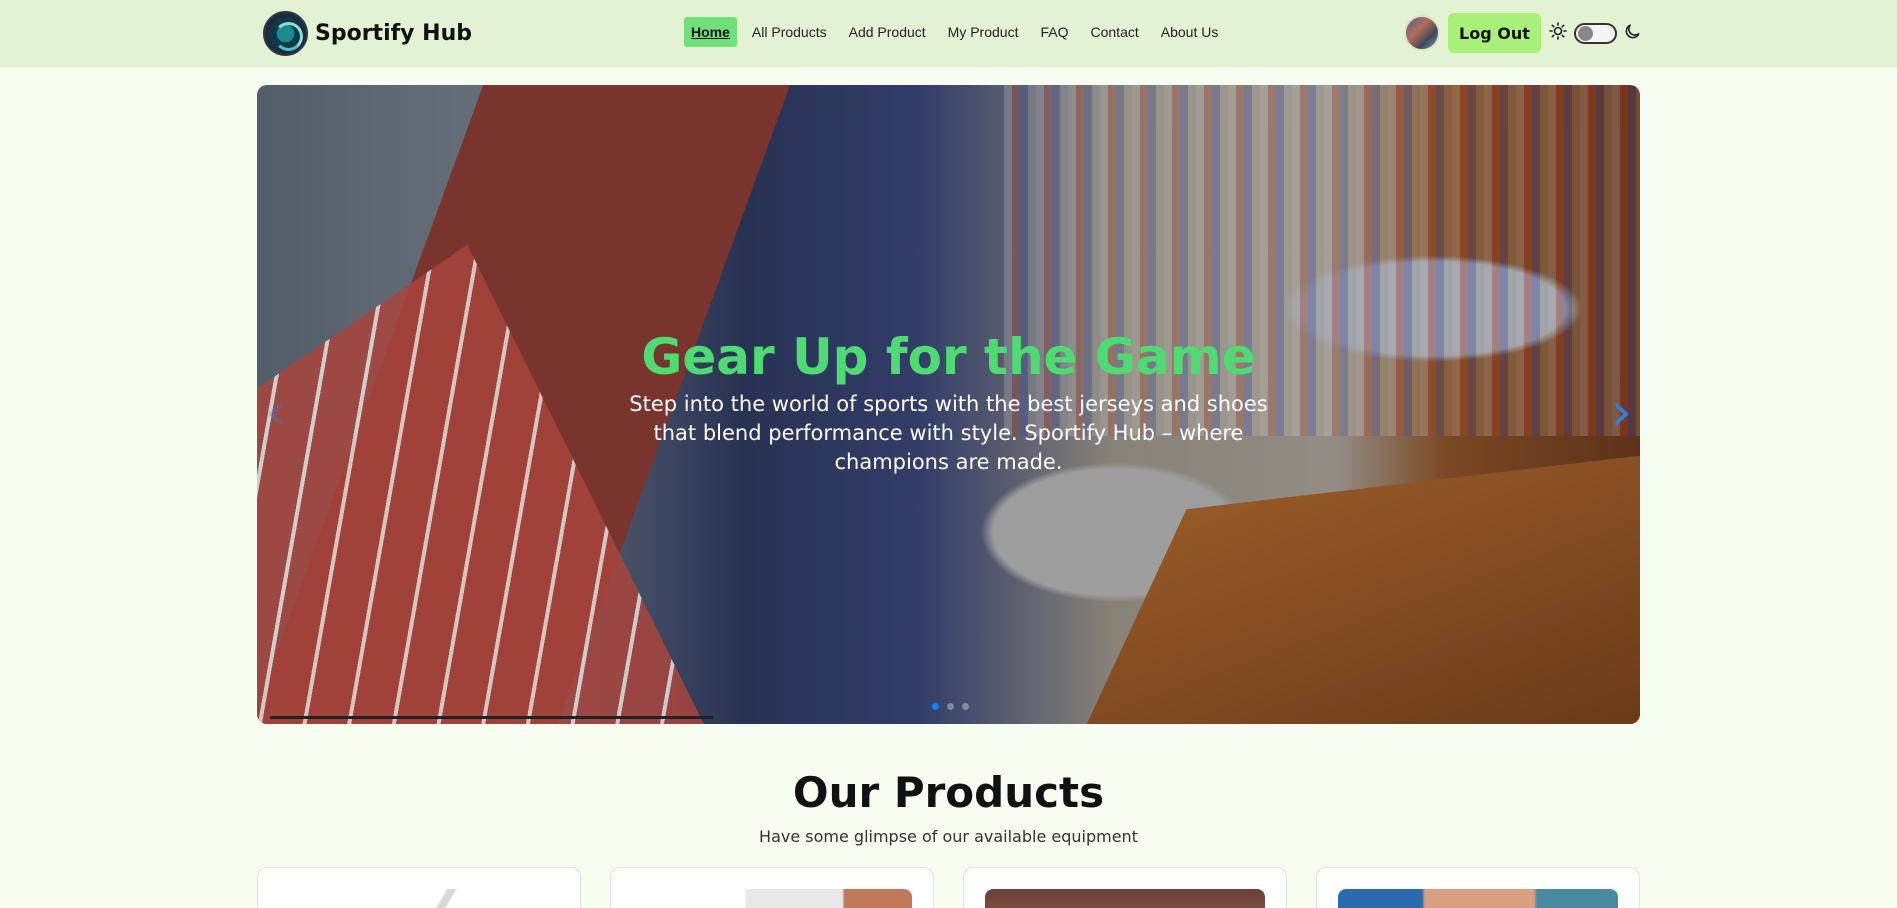  What do you see at coordinates (1363, 589) in the screenshot?
I see `hero-image-foosball-table` at bounding box center [1363, 589].